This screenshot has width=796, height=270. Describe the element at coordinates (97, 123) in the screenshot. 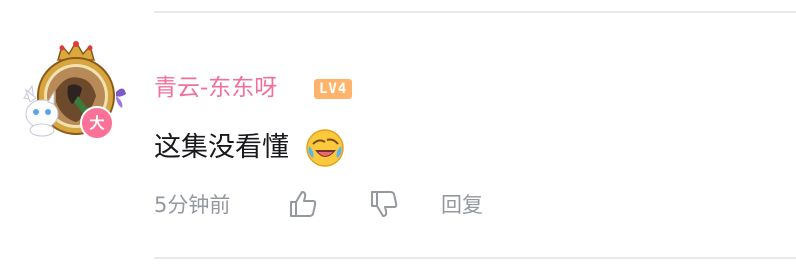

I see `avatar-badge: 大` at that location.